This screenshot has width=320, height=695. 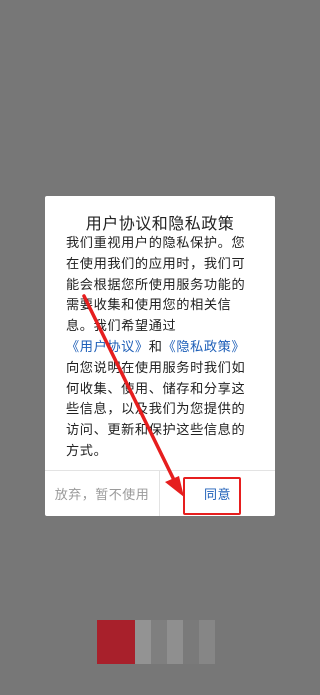 I want to click on user-agreement-link: 《用户协议》, so click(x=107, y=347).